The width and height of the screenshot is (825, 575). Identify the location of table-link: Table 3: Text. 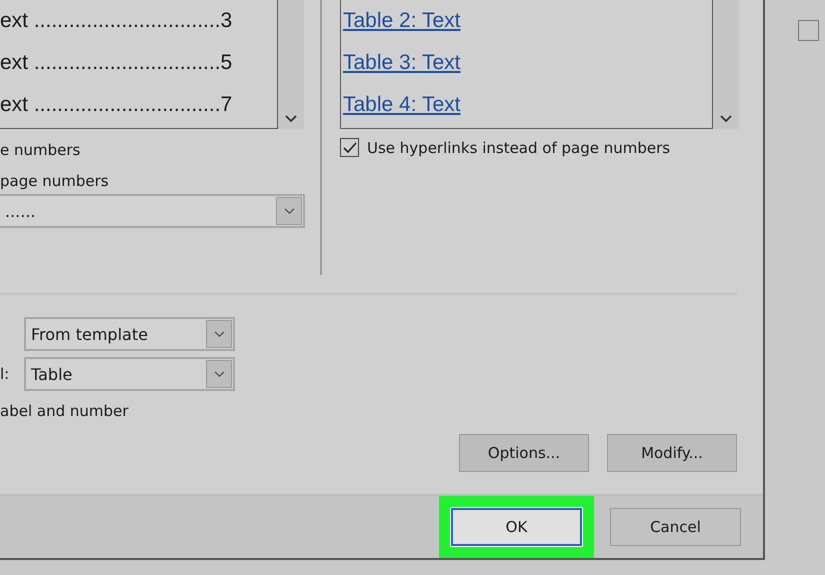
(402, 62).